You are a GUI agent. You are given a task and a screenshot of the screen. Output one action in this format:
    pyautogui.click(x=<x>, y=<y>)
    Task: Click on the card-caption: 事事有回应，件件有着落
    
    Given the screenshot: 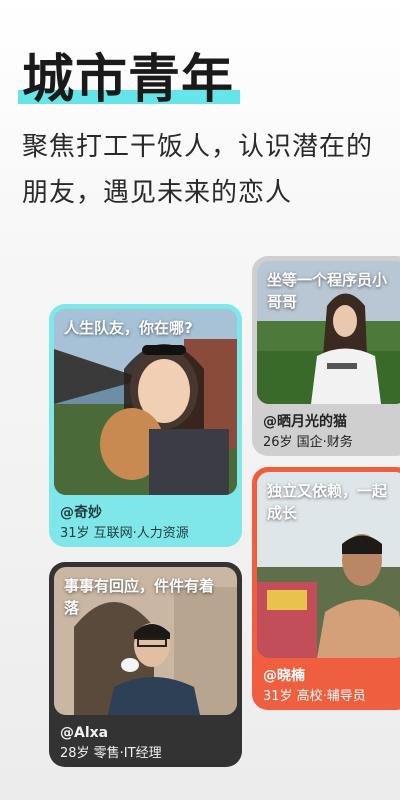 What is the action you would take?
    pyautogui.click(x=139, y=597)
    